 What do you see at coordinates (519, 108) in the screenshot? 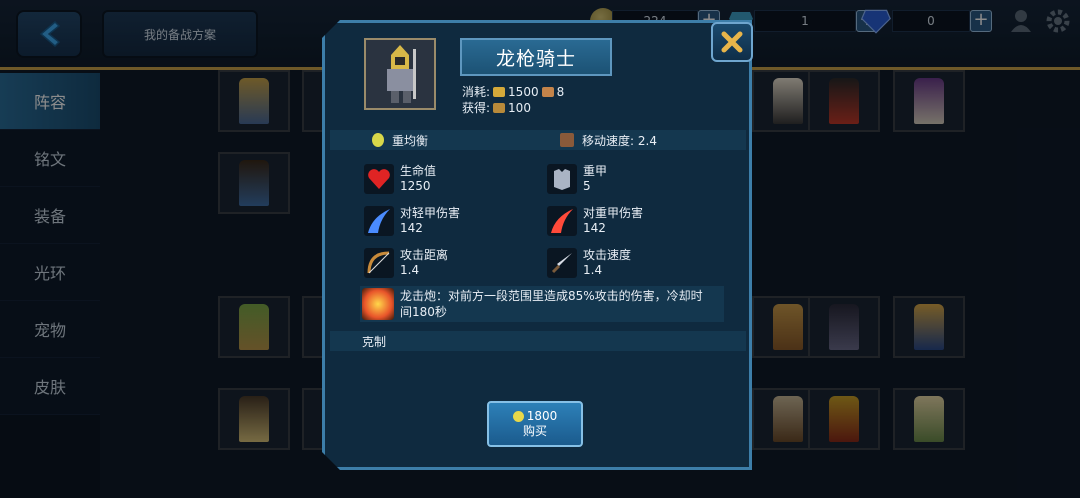
I see `gain-value: 100` at bounding box center [519, 108].